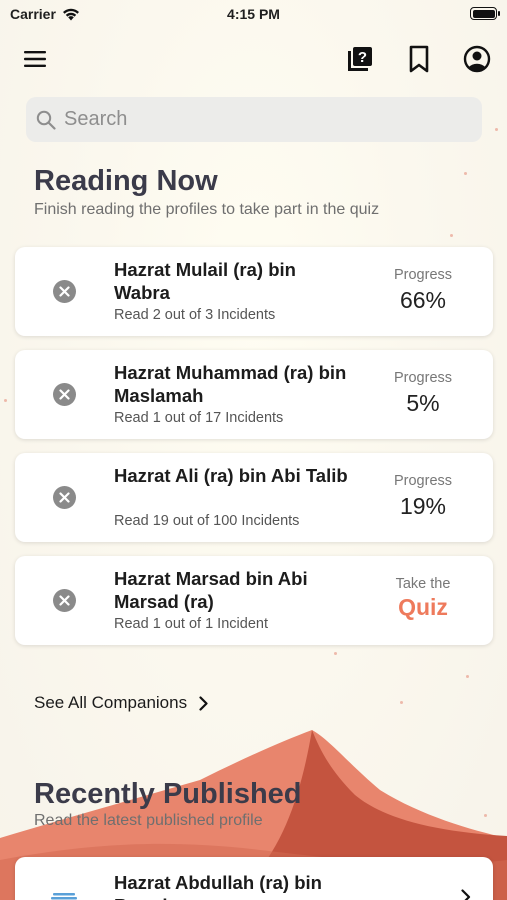  What do you see at coordinates (207, 521) in the screenshot?
I see `incident-count: Read 19 out of 100 Incidents` at bounding box center [207, 521].